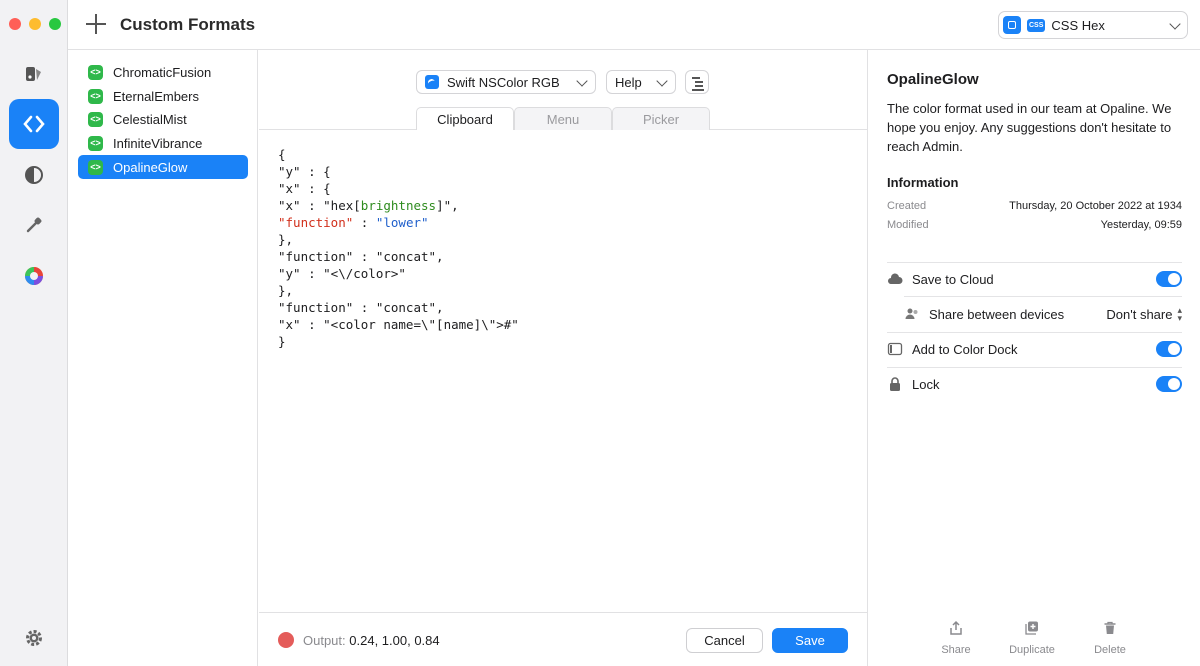 The height and width of the screenshot is (666, 1200). I want to click on lock-toggle, so click(1169, 384).